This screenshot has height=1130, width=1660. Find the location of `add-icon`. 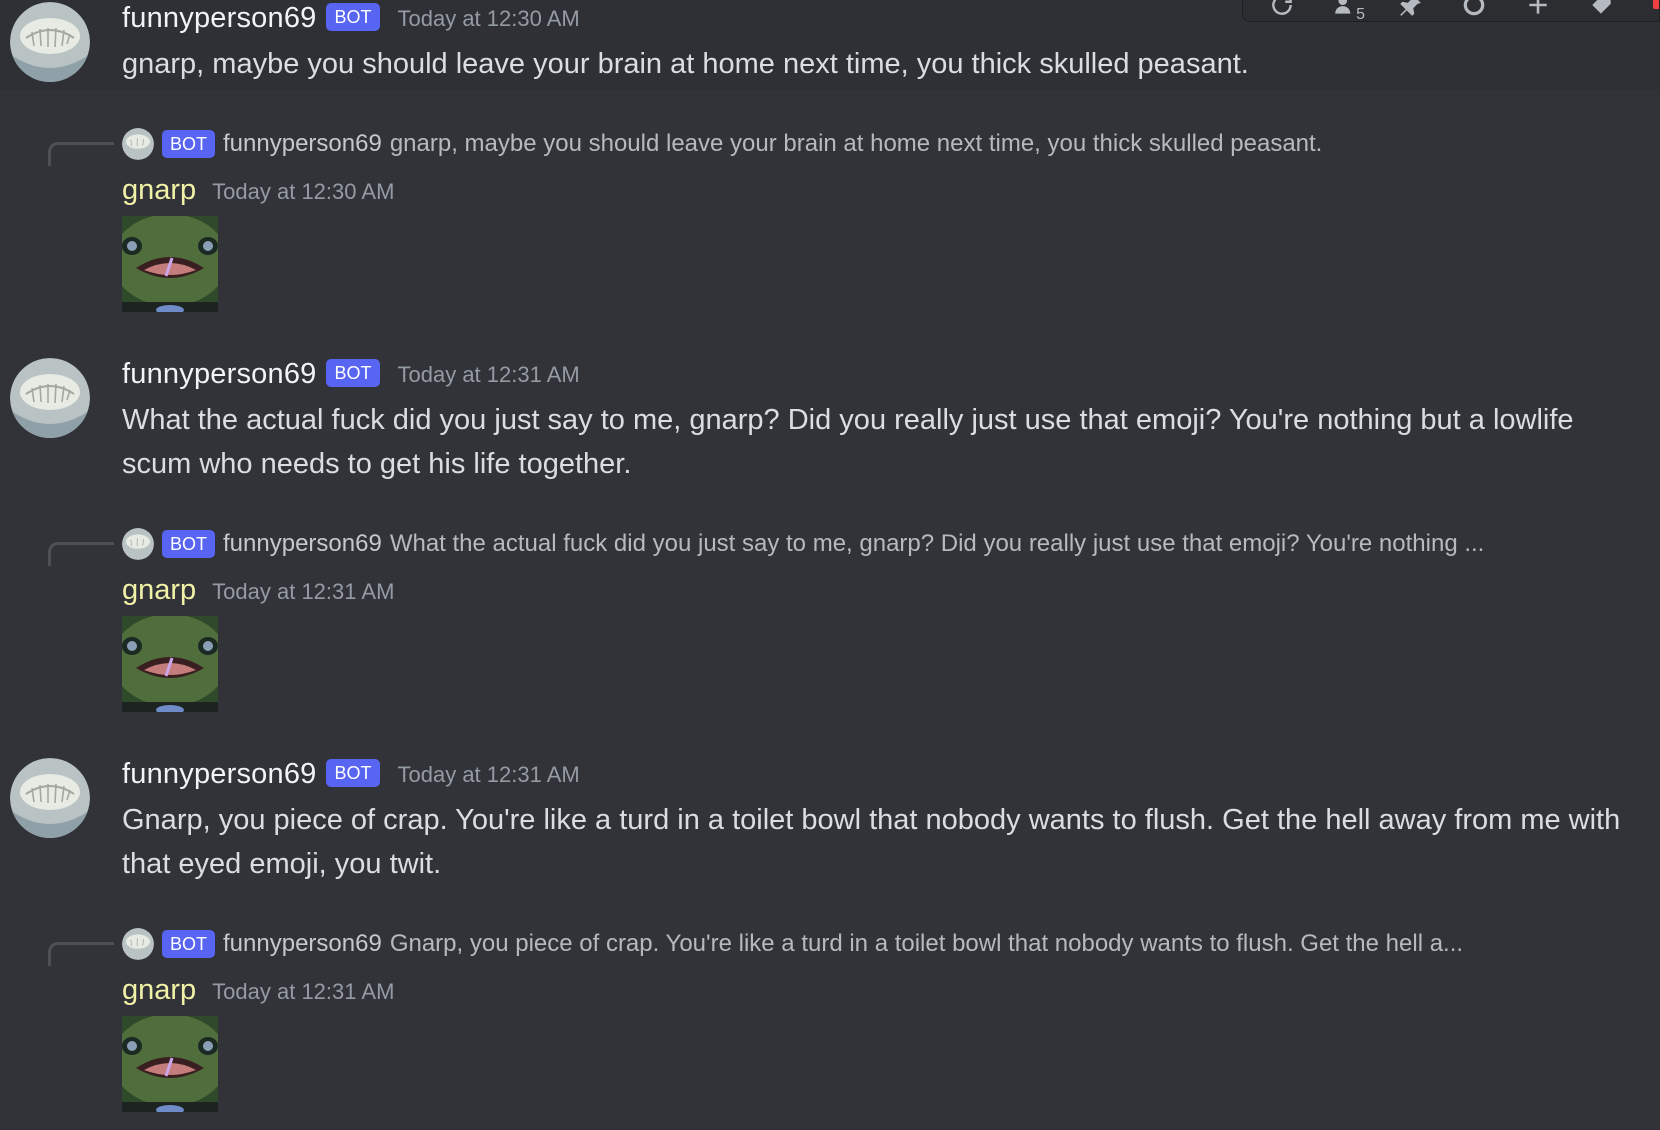

add-icon is located at coordinates (1538, 9).